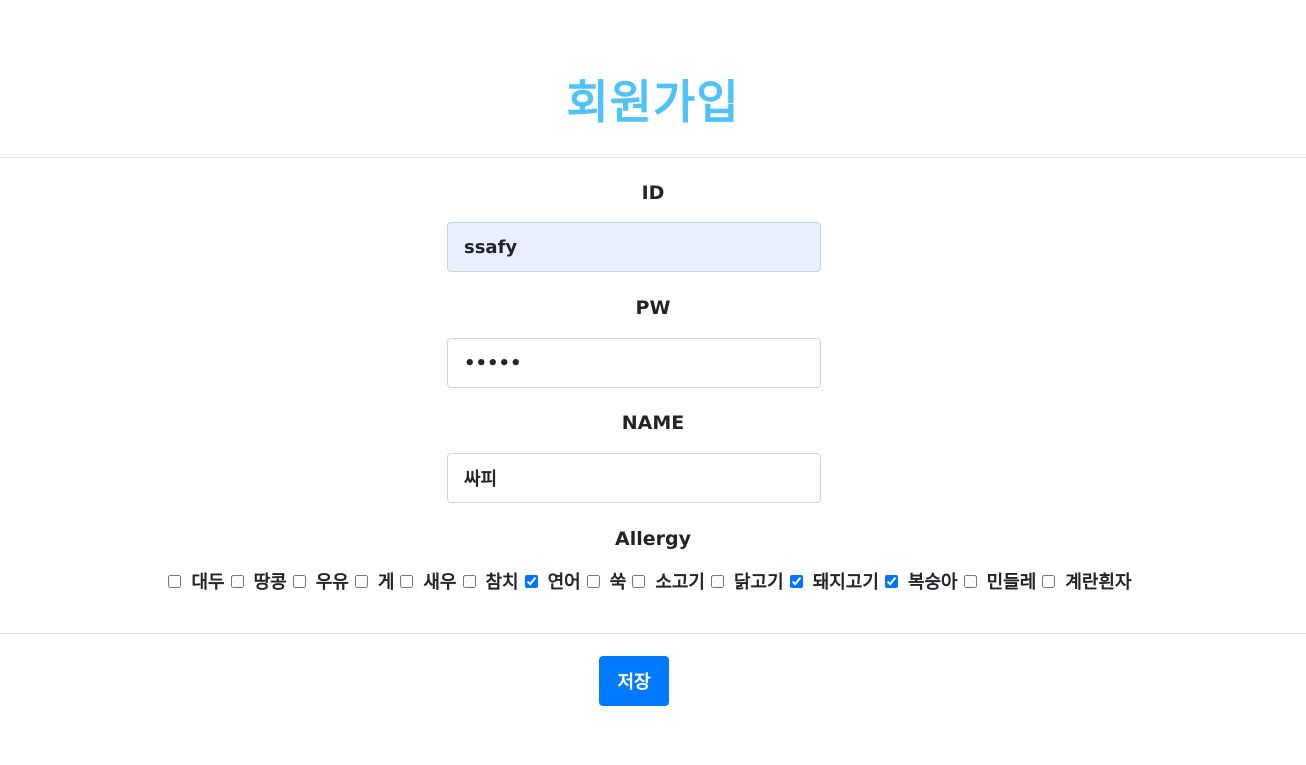  What do you see at coordinates (270, 582) in the screenshot?
I see `allergy-option-label: 땅콩` at bounding box center [270, 582].